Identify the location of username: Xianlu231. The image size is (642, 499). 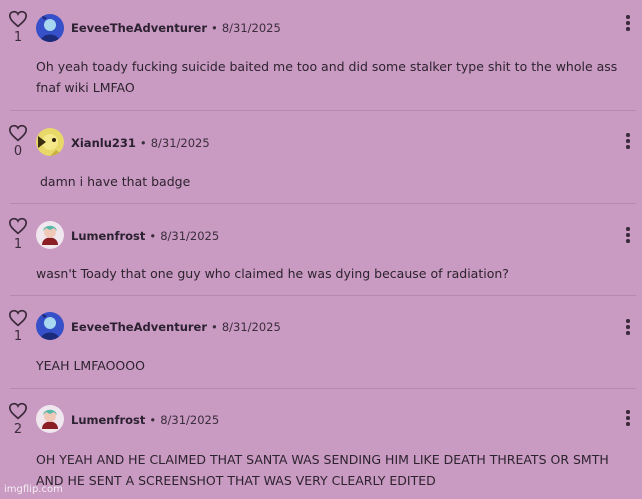
(103, 143).